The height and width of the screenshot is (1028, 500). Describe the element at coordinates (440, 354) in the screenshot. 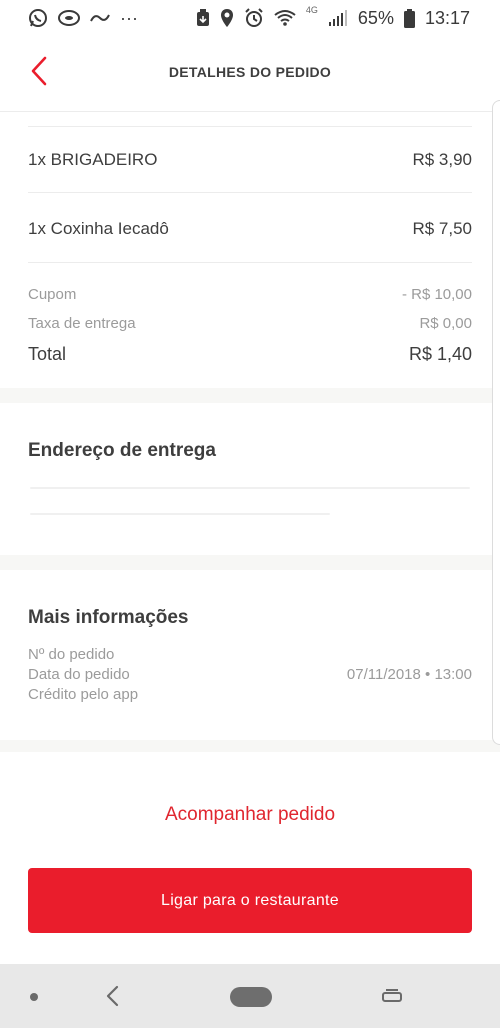

I see `total-value: R$ 1,40` at that location.